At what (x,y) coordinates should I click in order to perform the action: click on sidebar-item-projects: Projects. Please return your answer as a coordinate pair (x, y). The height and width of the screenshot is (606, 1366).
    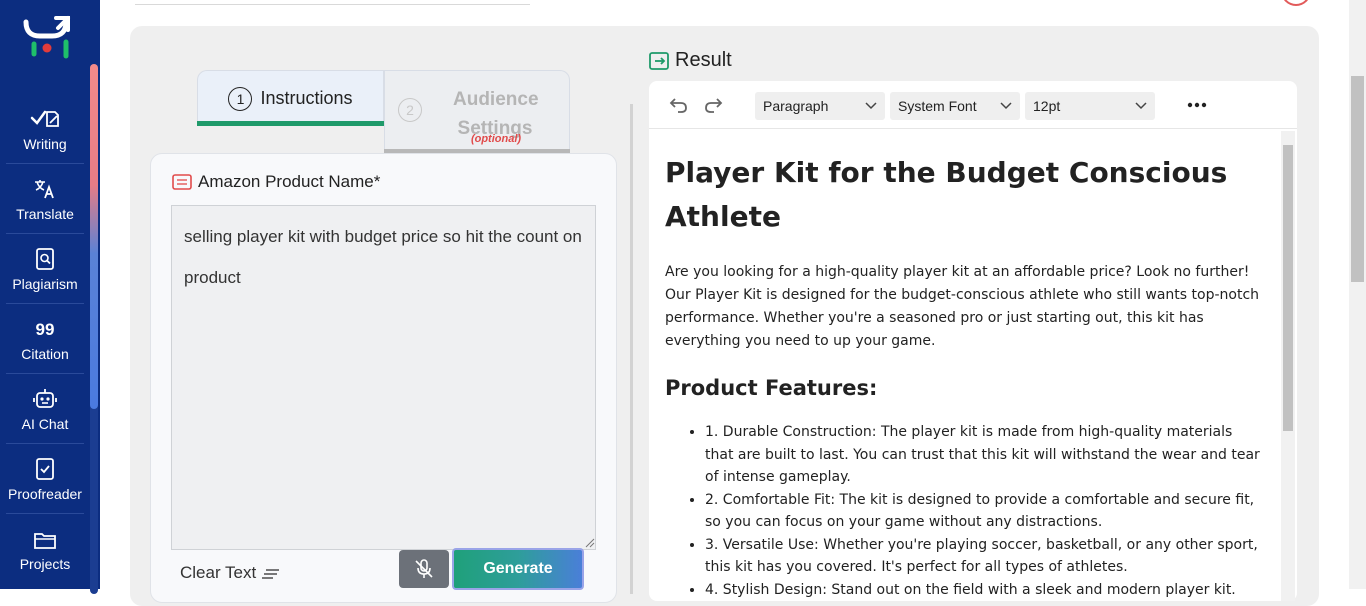
    Looking at the image, I should click on (45, 549).